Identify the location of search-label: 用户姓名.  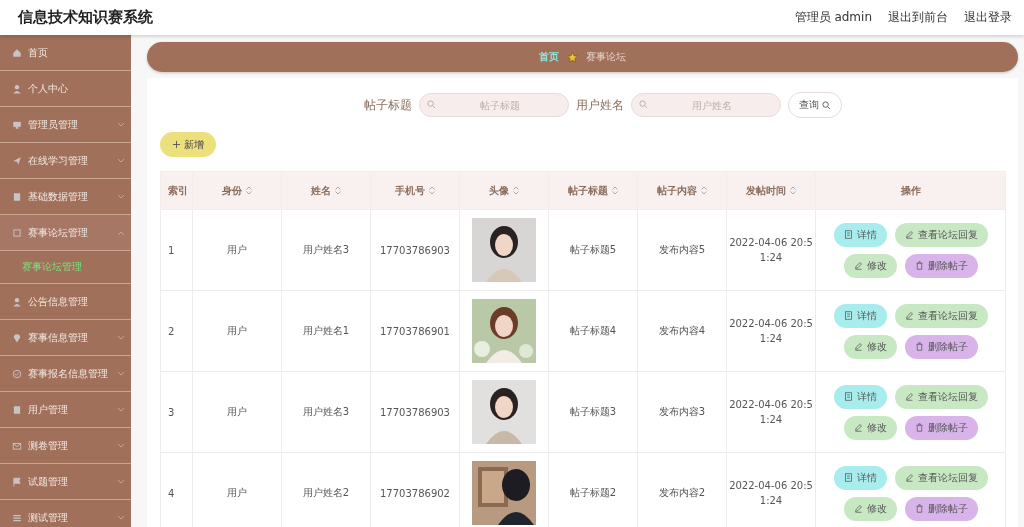
(600, 105).